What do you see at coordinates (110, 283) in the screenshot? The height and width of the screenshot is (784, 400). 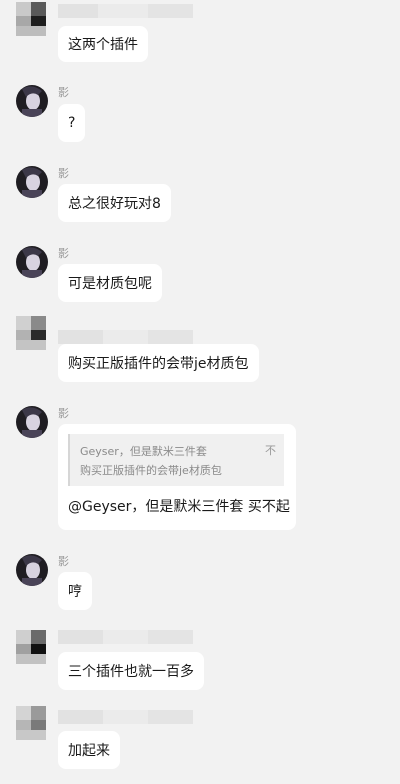 I see `message-bubble: 可是材质包呢` at bounding box center [110, 283].